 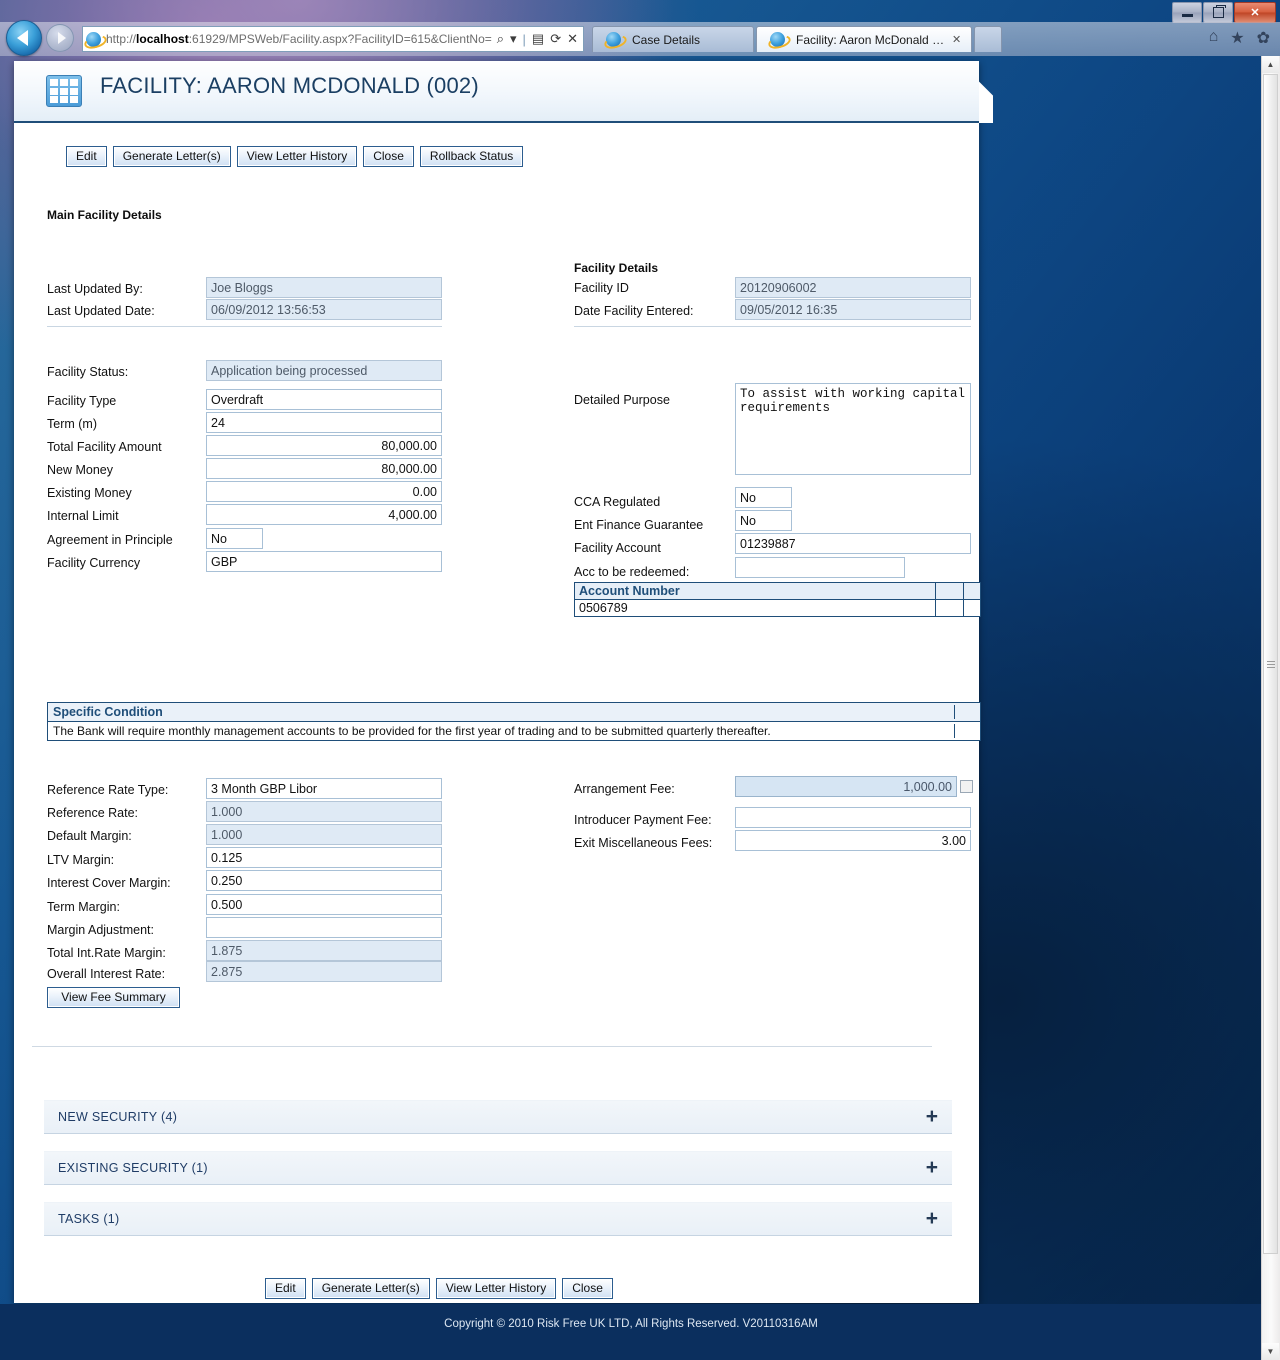 What do you see at coordinates (572, 39) in the screenshot?
I see `stop-icon: ✕` at bounding box center [572, 39].